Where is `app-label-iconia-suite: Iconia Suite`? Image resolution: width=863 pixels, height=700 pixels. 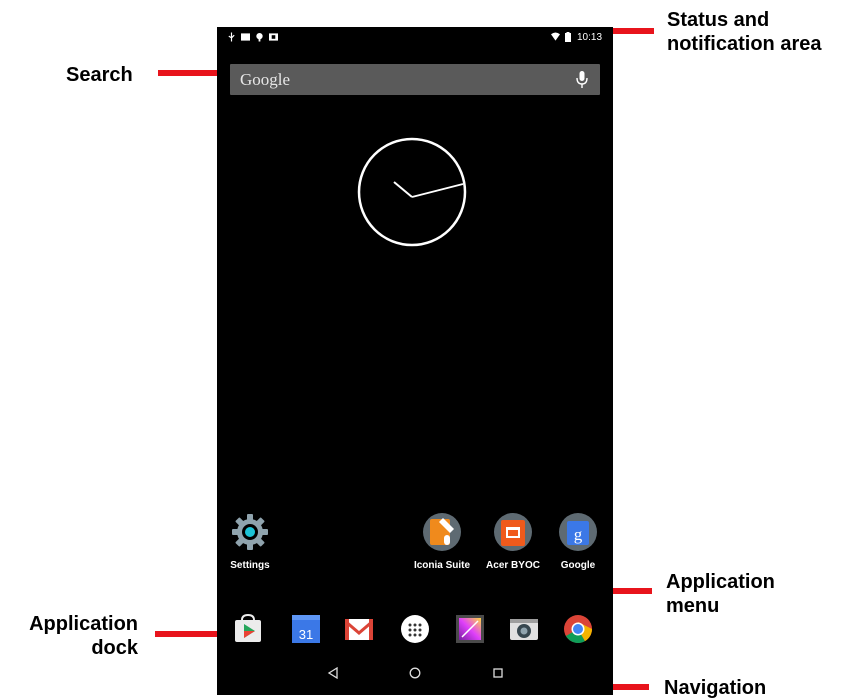
app-label-iconia-suite: Iconia Suite is located at coordinates (442, 565).